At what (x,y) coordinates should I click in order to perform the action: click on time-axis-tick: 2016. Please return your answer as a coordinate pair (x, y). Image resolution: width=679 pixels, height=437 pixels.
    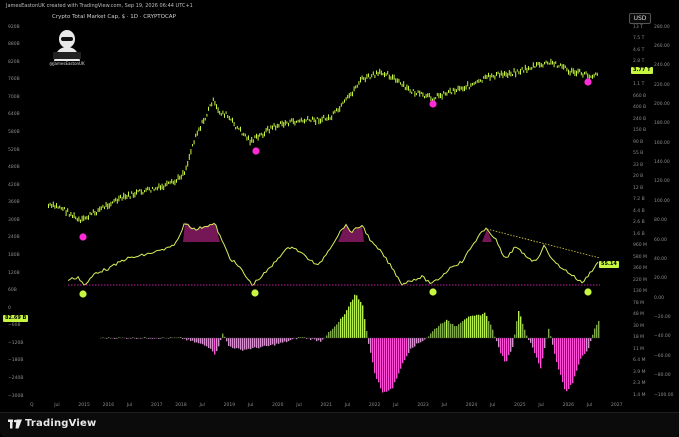
    Looking at the image, I should click on (108, 405).